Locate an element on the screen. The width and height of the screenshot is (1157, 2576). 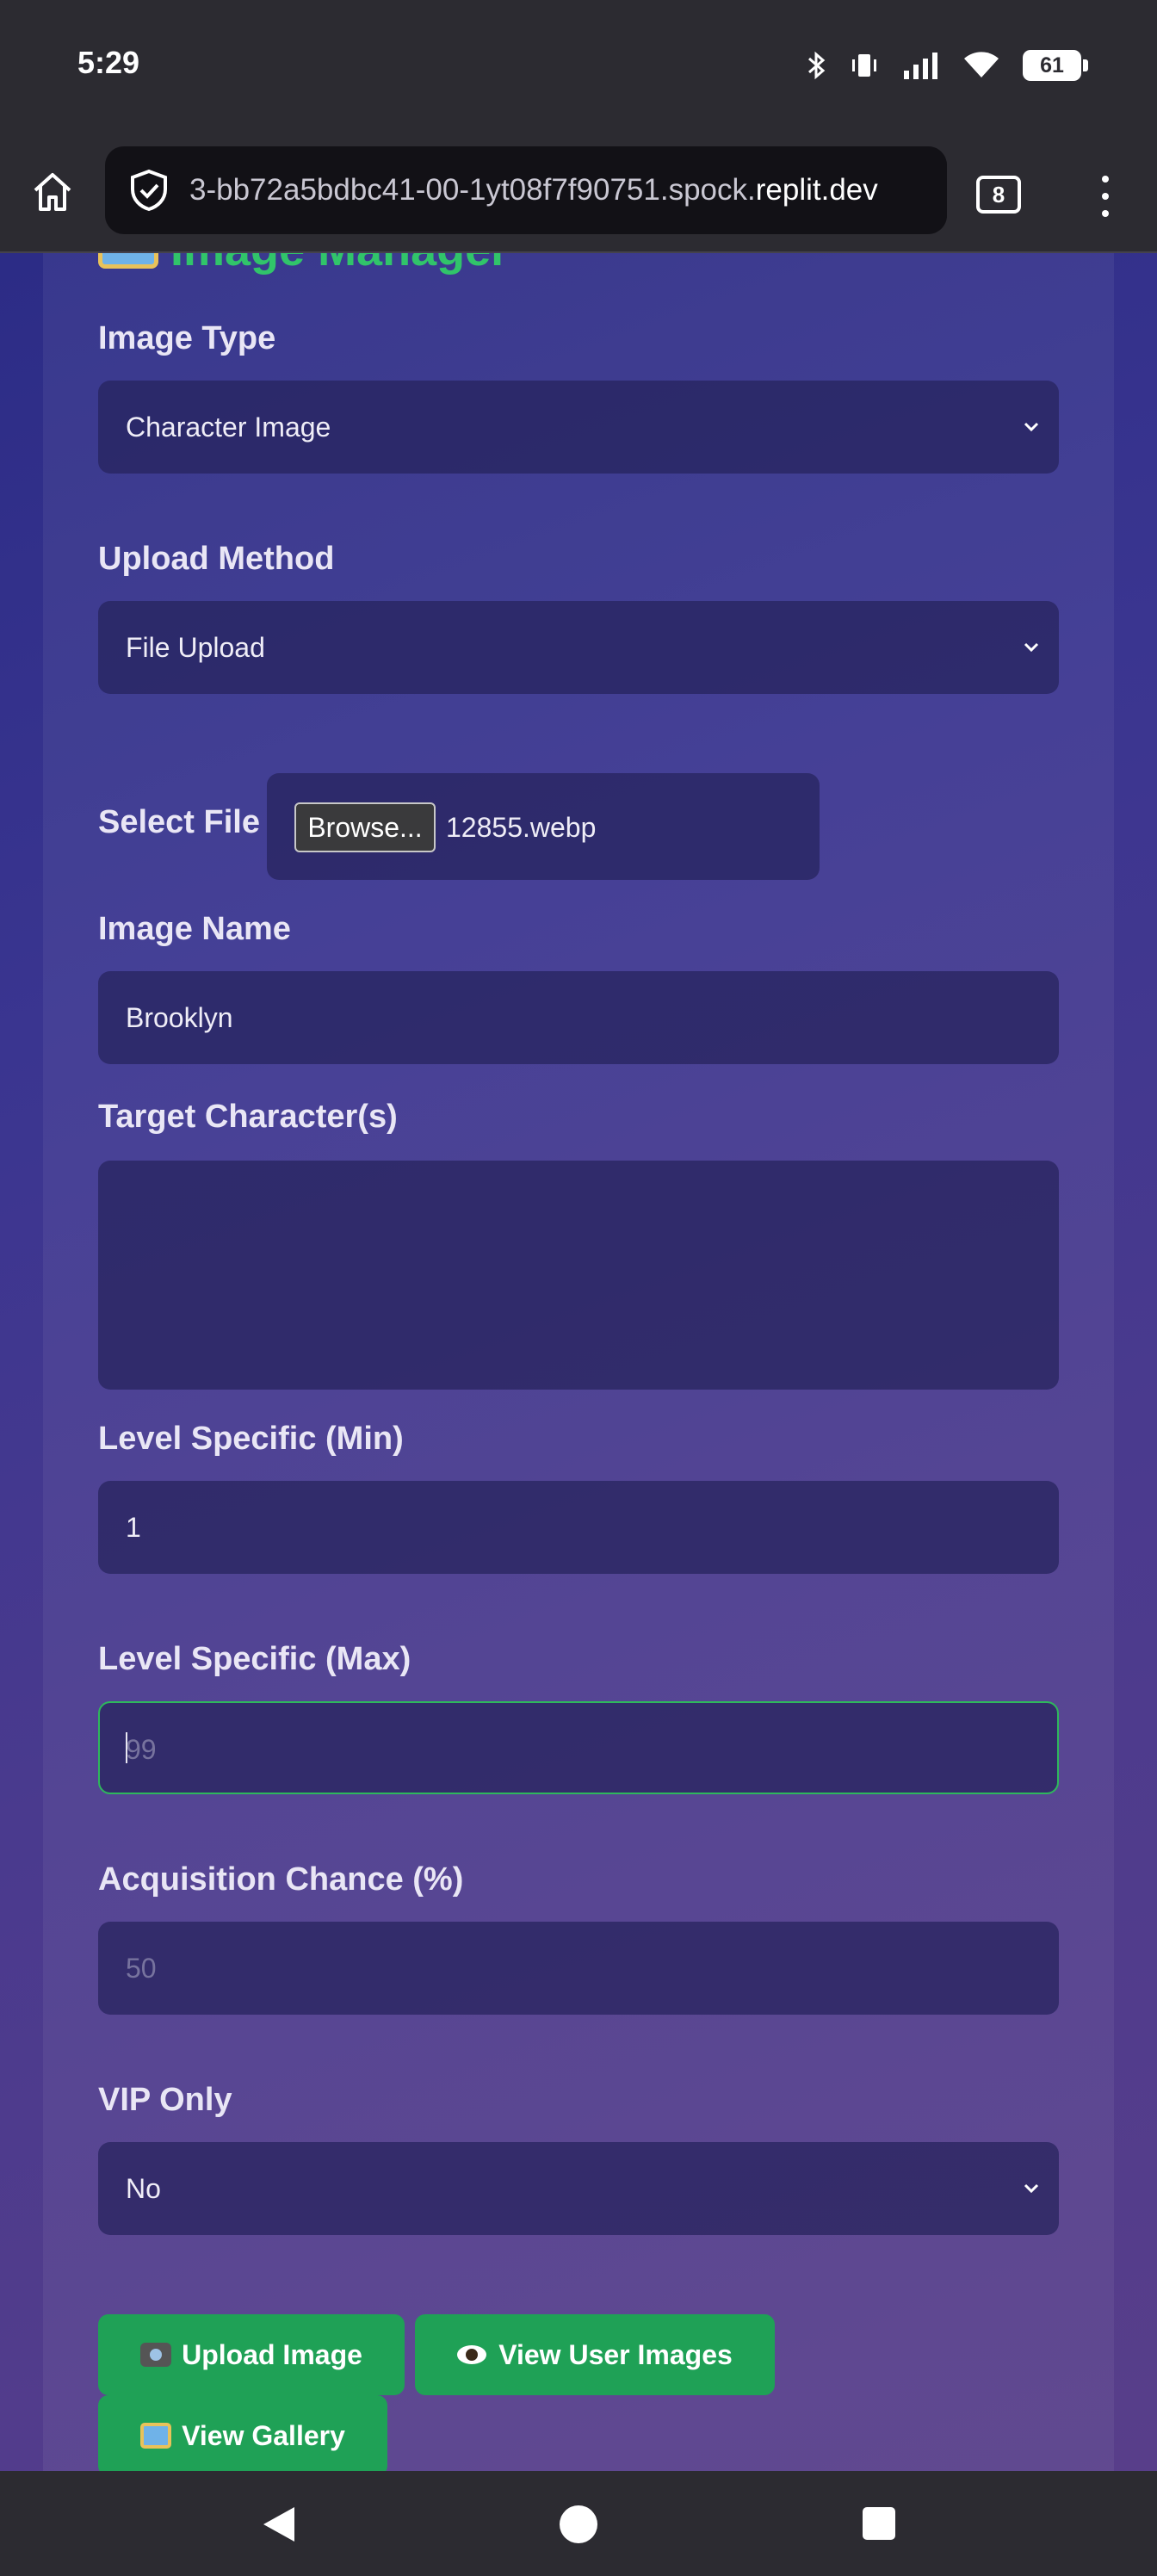
upload-method-value: File Upload is located at coordinates (195, 647).